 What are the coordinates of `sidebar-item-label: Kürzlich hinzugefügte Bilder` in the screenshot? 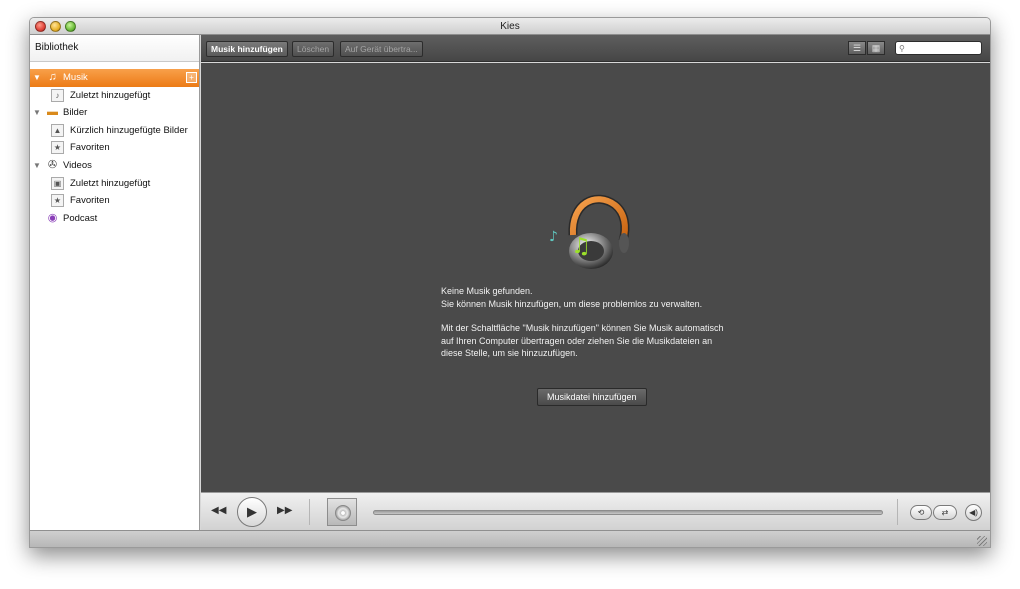 It's located at (129, 130).